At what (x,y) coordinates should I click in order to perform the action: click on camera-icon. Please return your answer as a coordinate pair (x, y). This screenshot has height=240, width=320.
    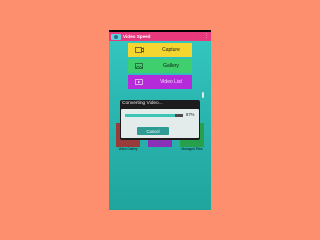
    Looking at the image, I should click on (139, 50).